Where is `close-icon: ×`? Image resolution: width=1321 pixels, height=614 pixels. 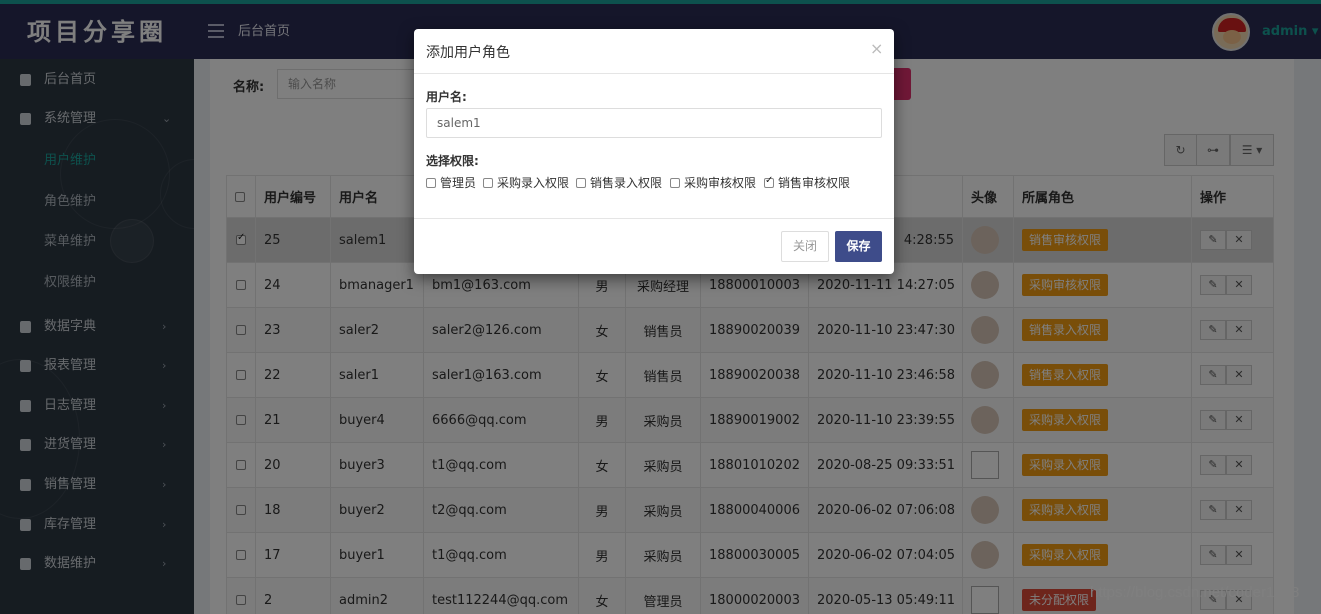
close-icon: × is located at coordinates (876, 48).